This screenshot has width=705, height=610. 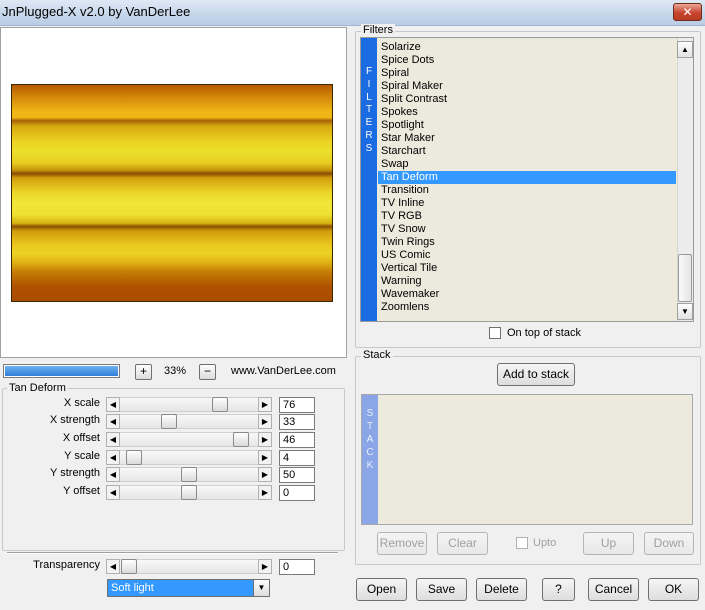 What do you see at coordinates (608, 543) in the screenshot?
I see `up-button: Up` at bounding box center [608, 543].